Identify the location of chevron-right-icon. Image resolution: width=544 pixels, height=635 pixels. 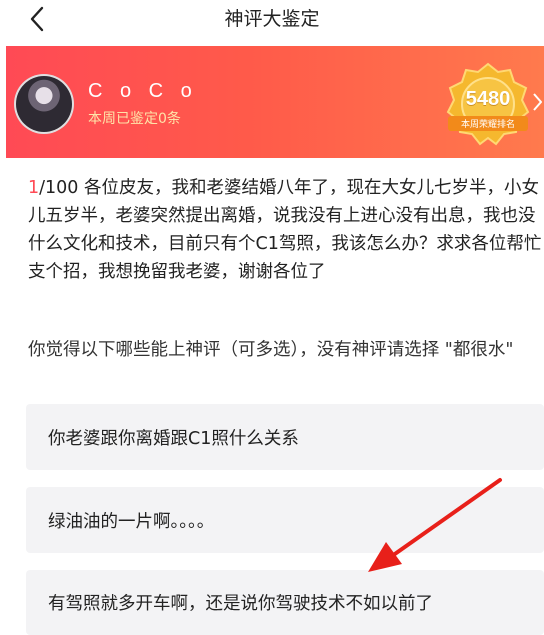
(537, 102).